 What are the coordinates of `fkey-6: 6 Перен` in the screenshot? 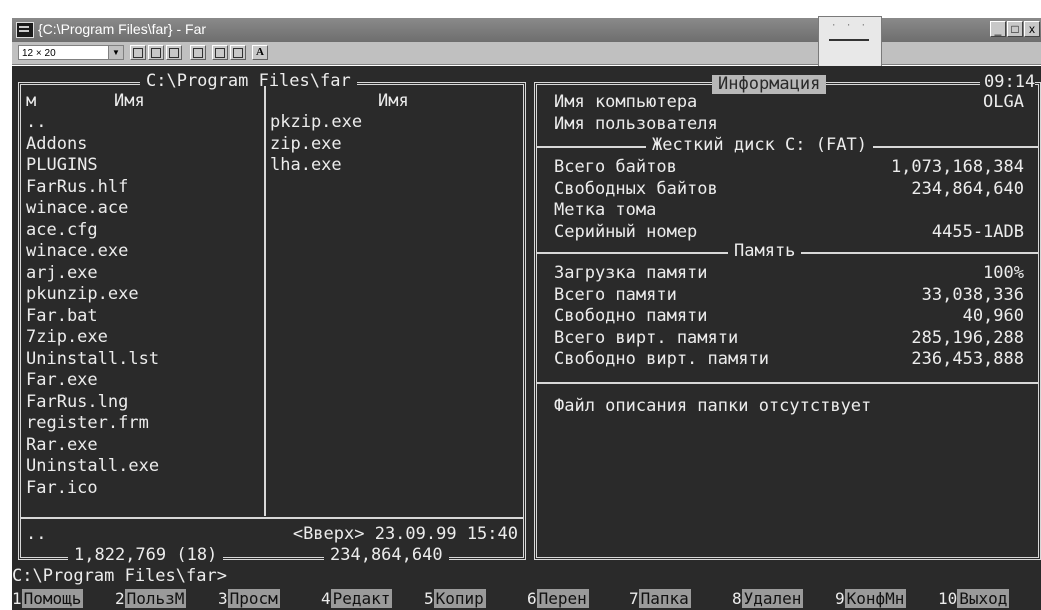 It's located at (558, 599).